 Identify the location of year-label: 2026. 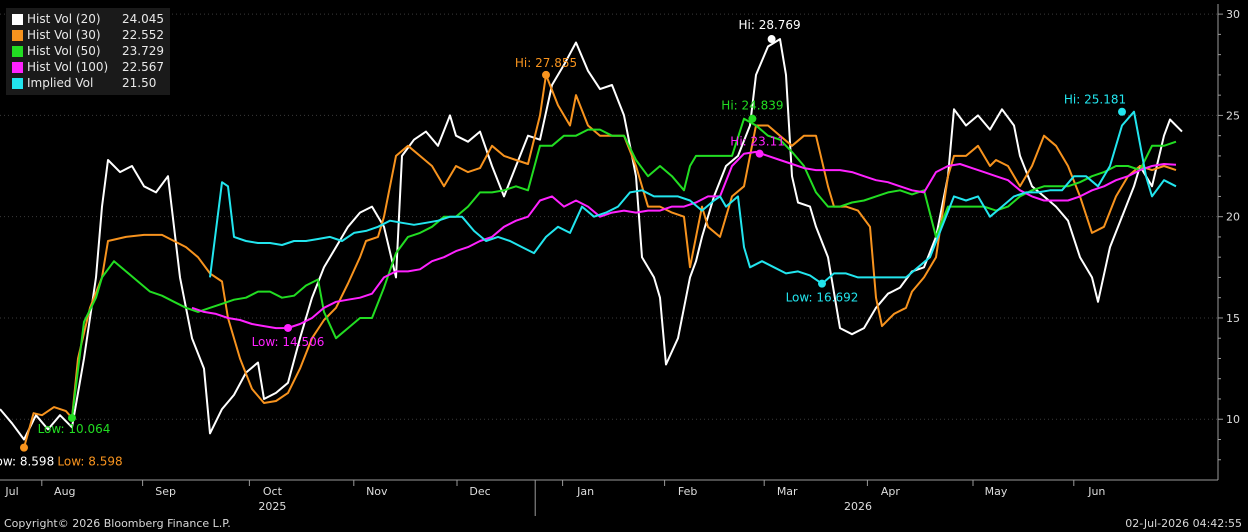
(858, 506).